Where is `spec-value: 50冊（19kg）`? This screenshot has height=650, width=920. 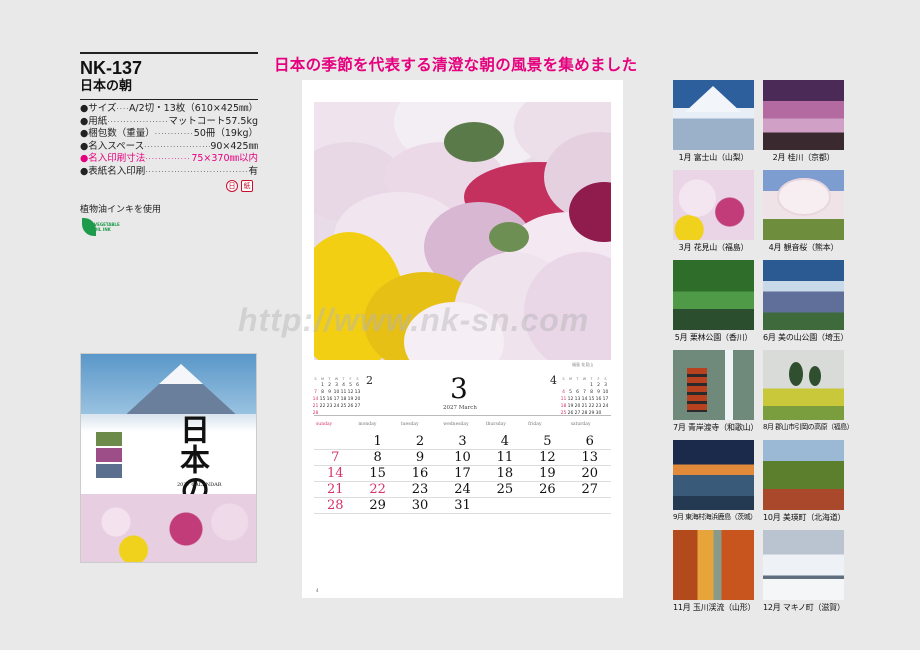 spec-value: 50冊（19kg） is located at coordinates (225, 133).